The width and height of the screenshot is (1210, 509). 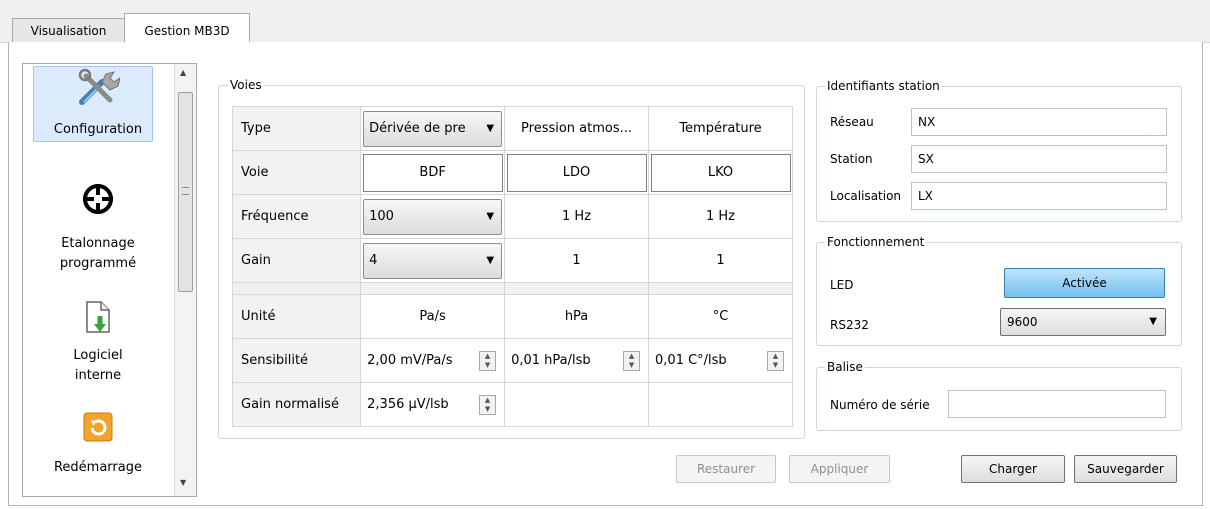 I want to click on restart-icon, so click(x=98, y=427).